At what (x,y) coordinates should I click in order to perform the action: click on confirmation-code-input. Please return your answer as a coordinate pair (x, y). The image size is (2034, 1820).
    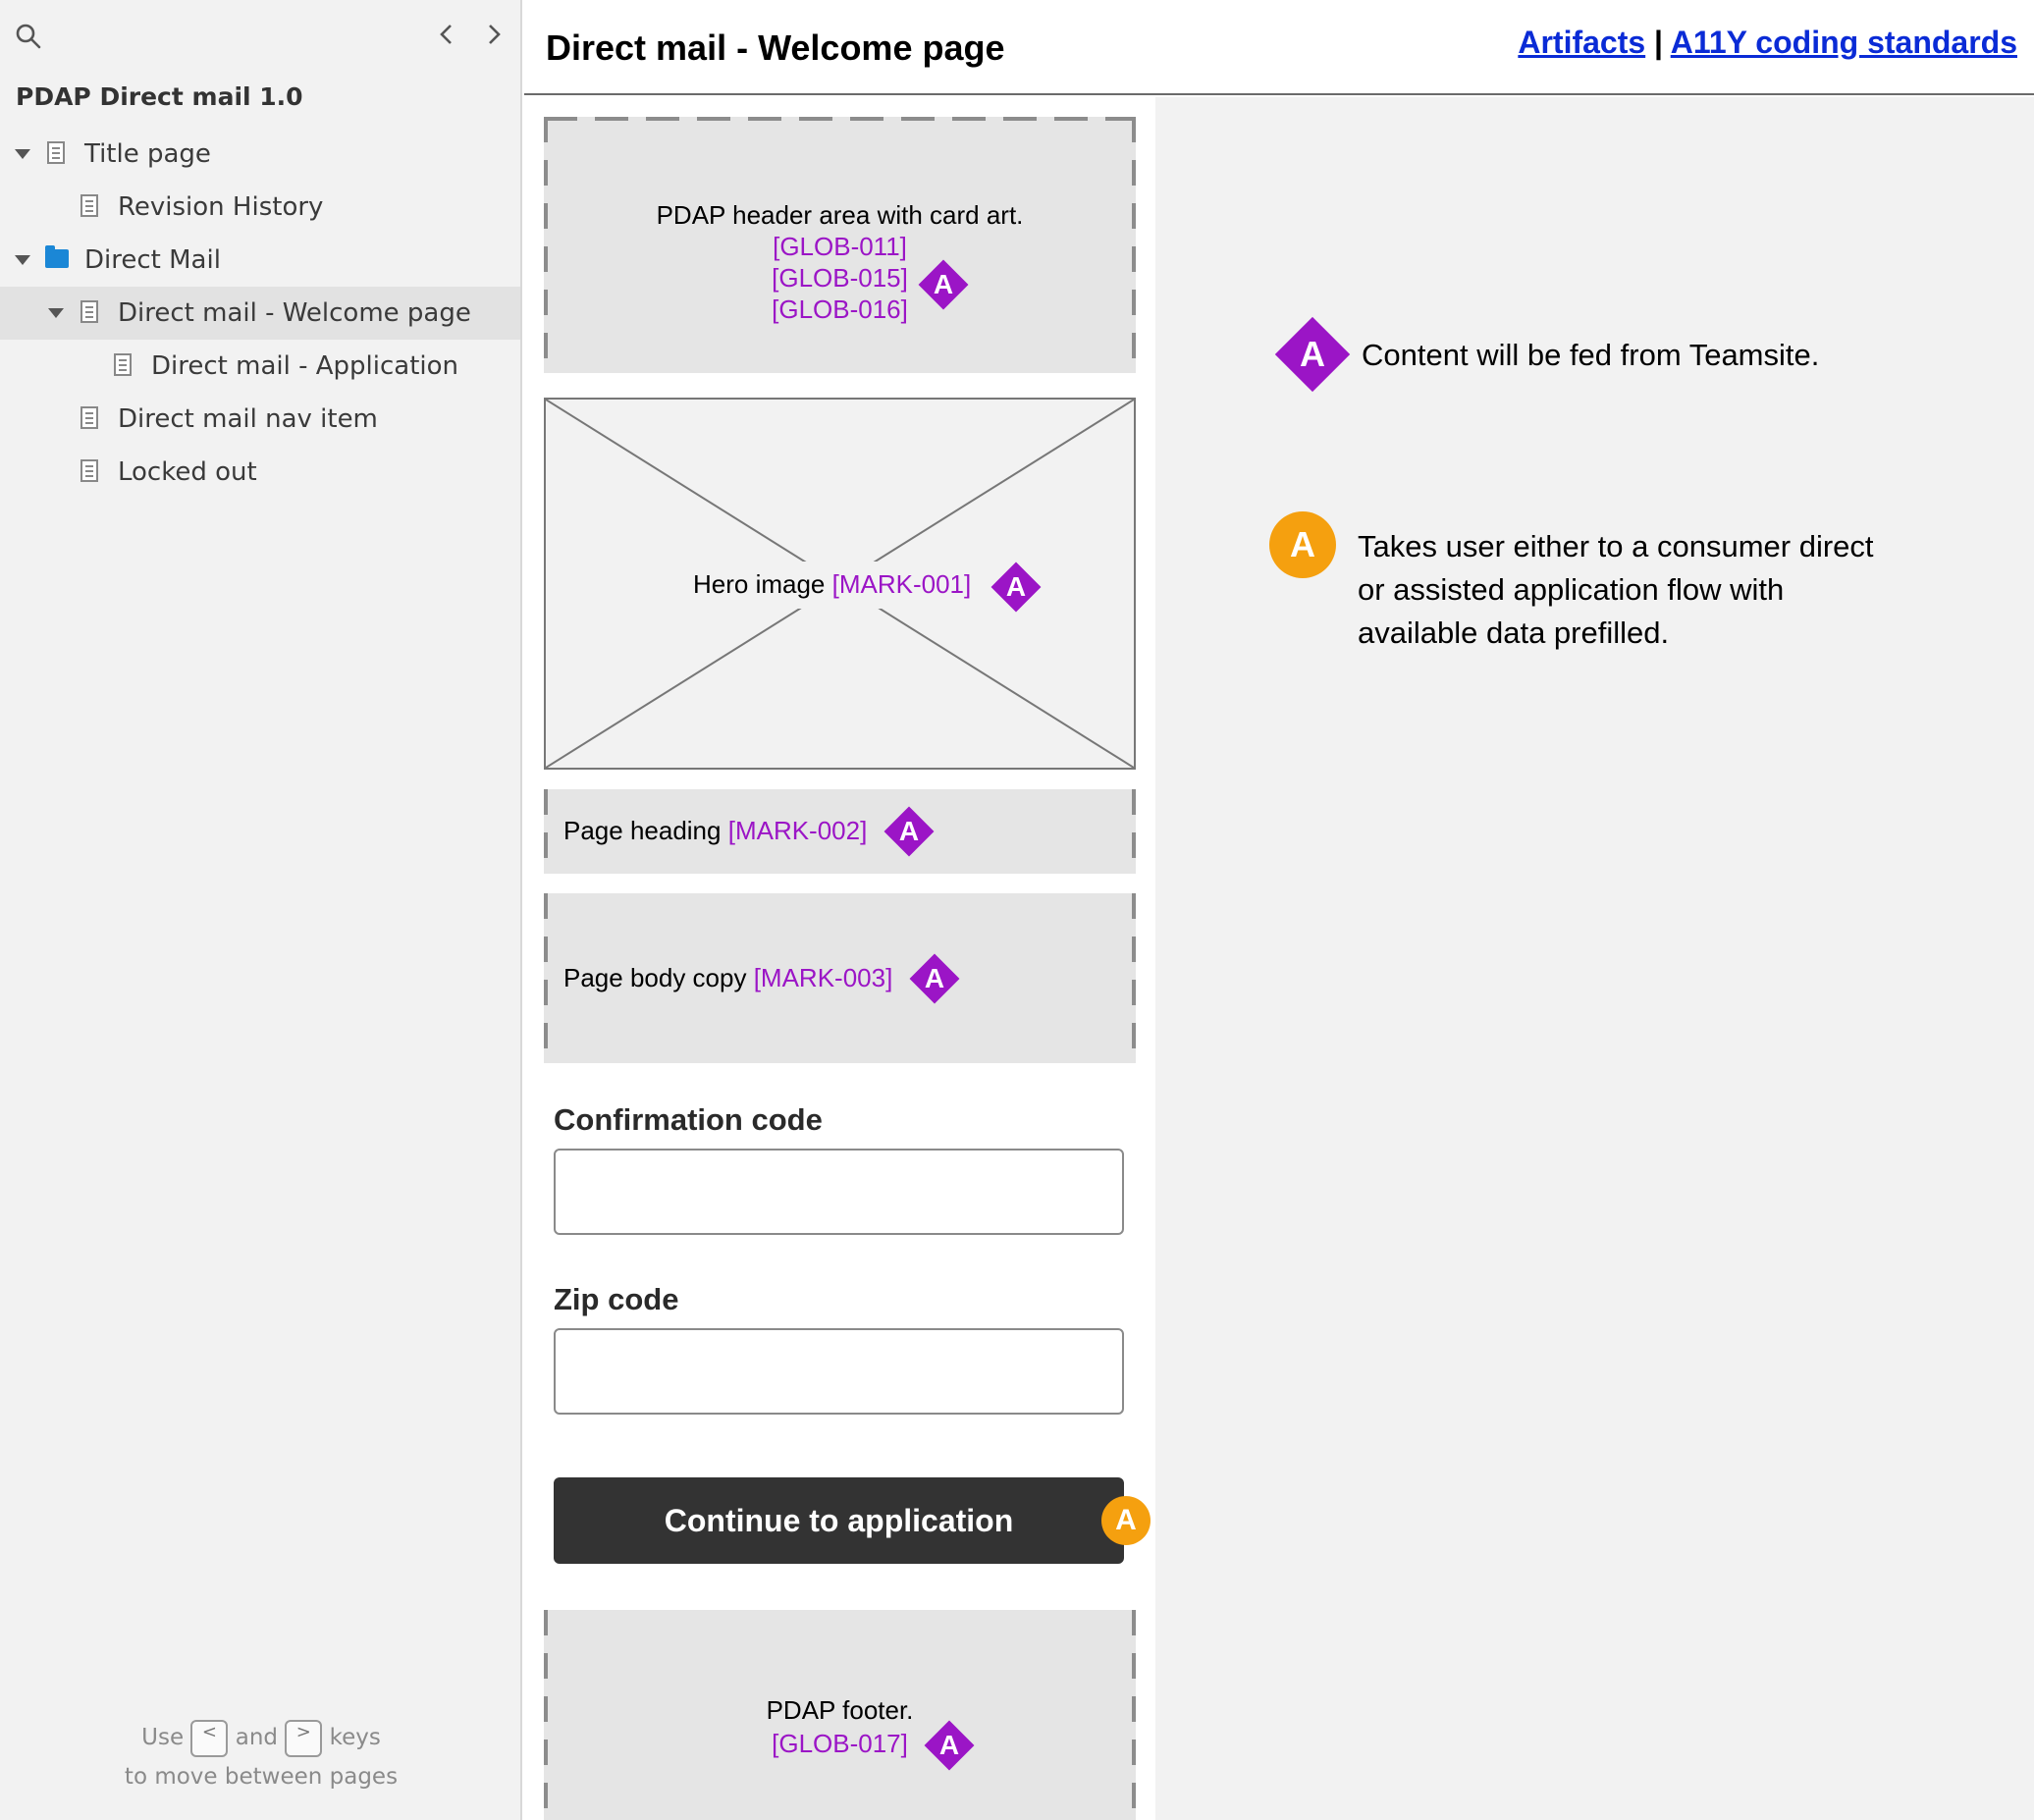
    Looking at the image, I should click on (839, 1192).